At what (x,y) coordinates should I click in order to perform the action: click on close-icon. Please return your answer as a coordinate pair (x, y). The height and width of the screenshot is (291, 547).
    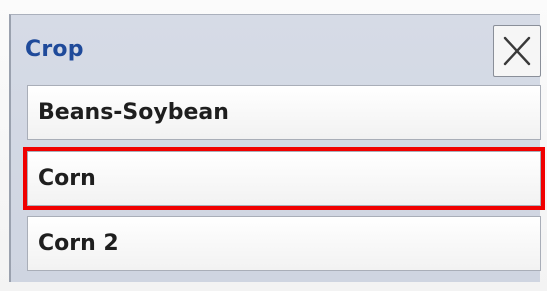
    Looking at the image, I should click on (517, 51).